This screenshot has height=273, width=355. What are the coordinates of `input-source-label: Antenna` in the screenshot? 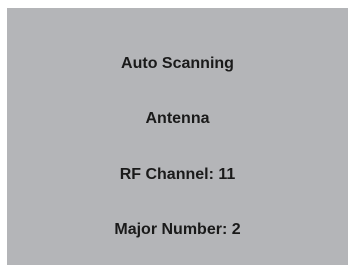 It's located at (177, 118).